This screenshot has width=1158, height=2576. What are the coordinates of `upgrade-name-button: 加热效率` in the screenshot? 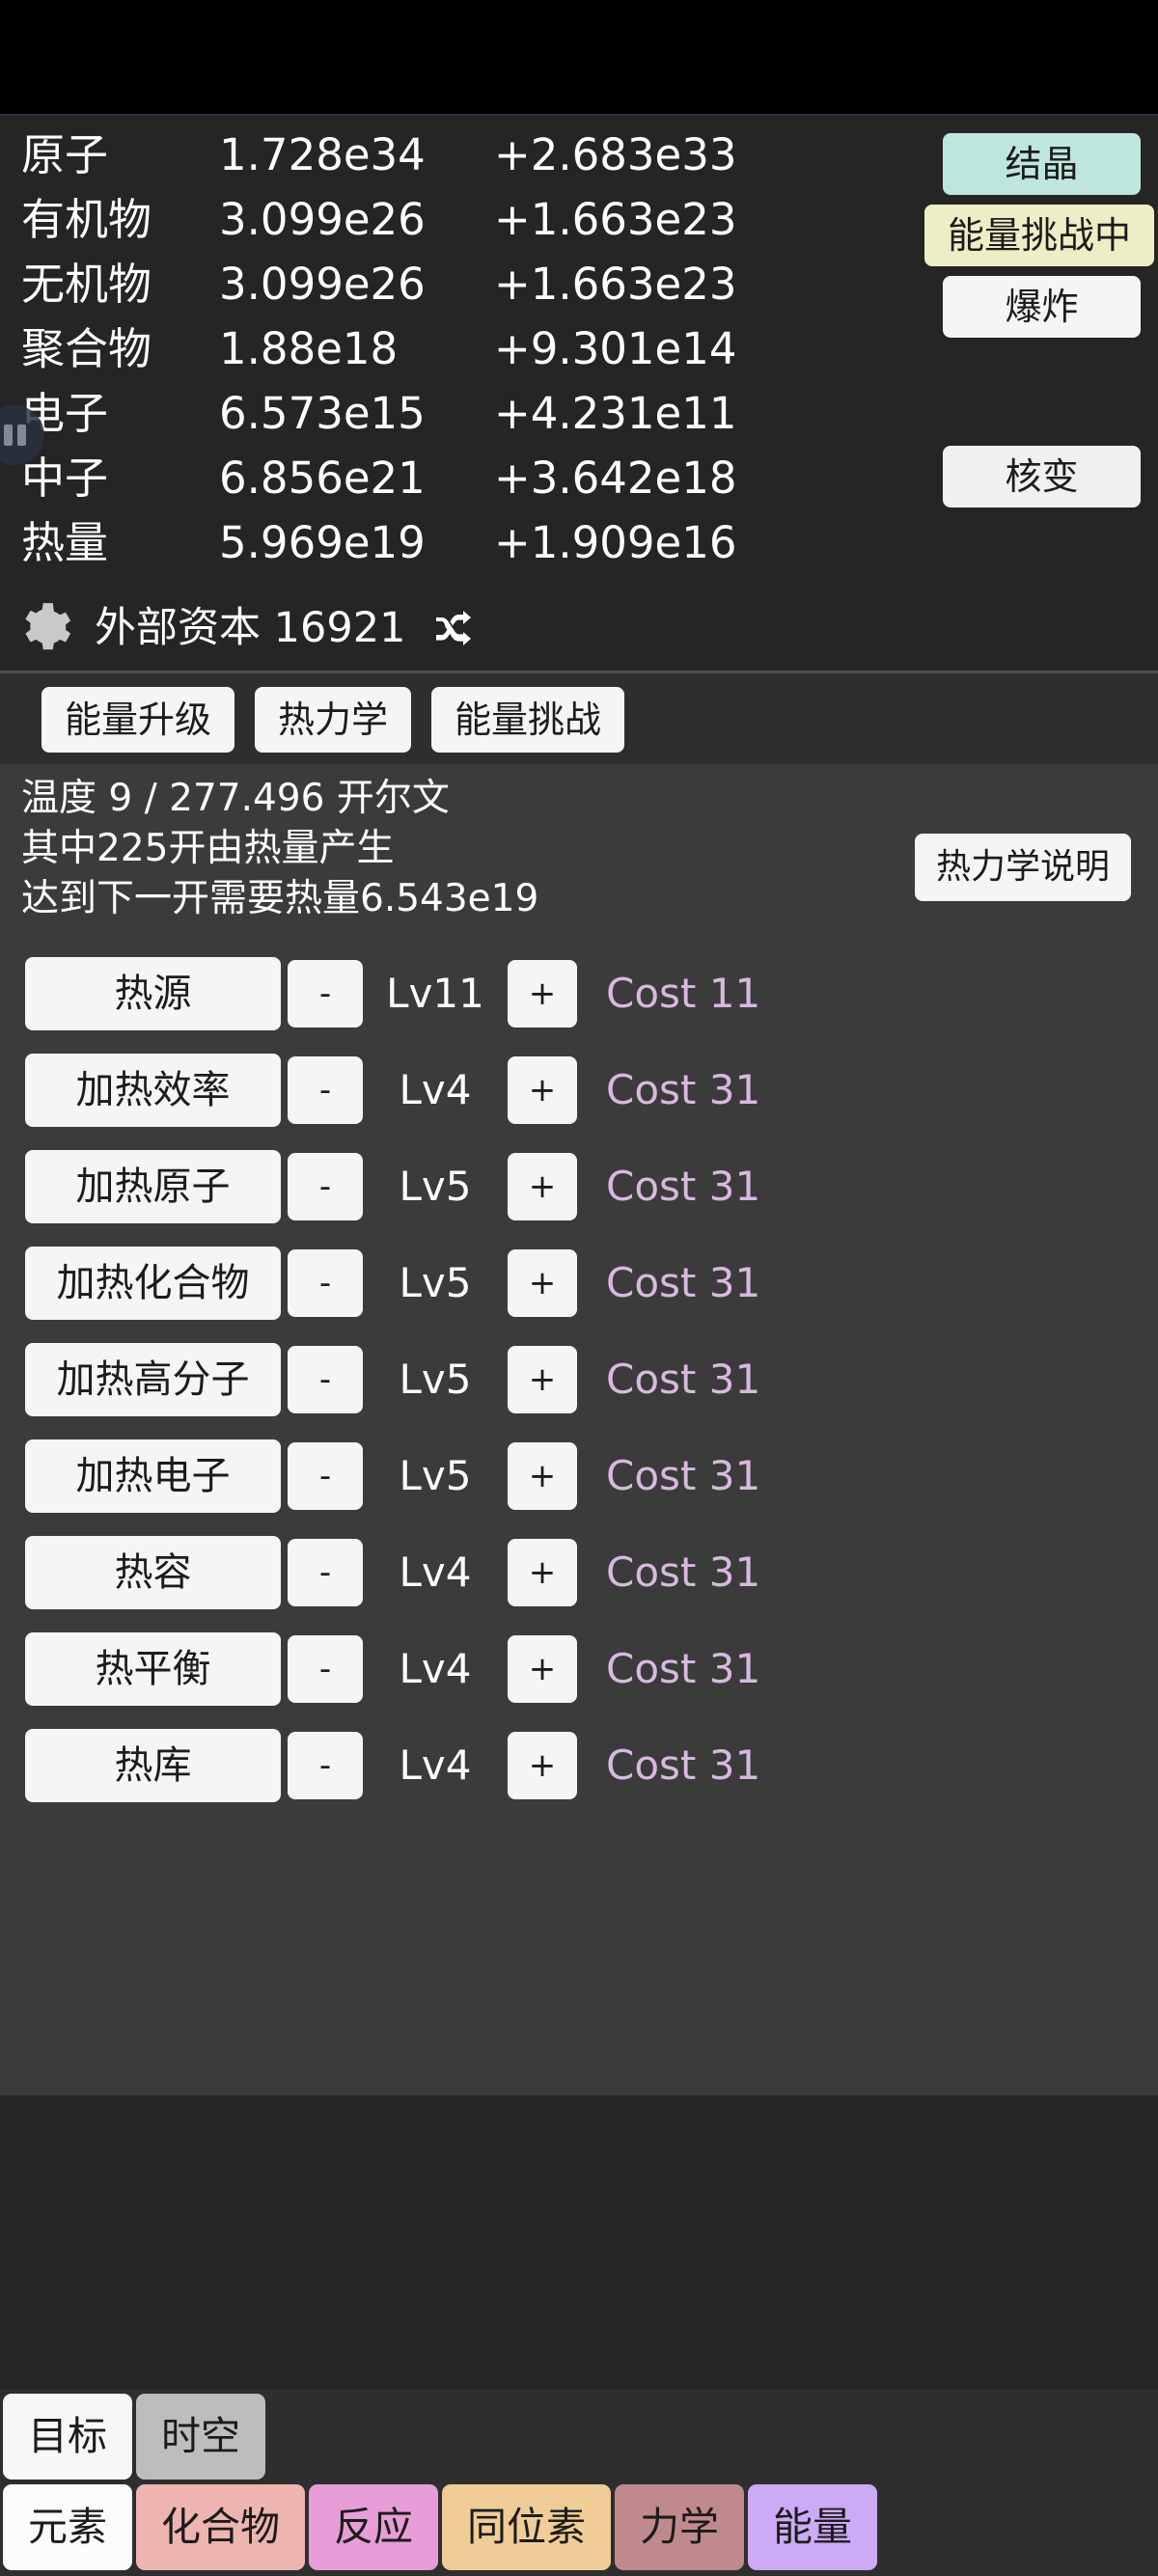 It's located at (153, 1091).